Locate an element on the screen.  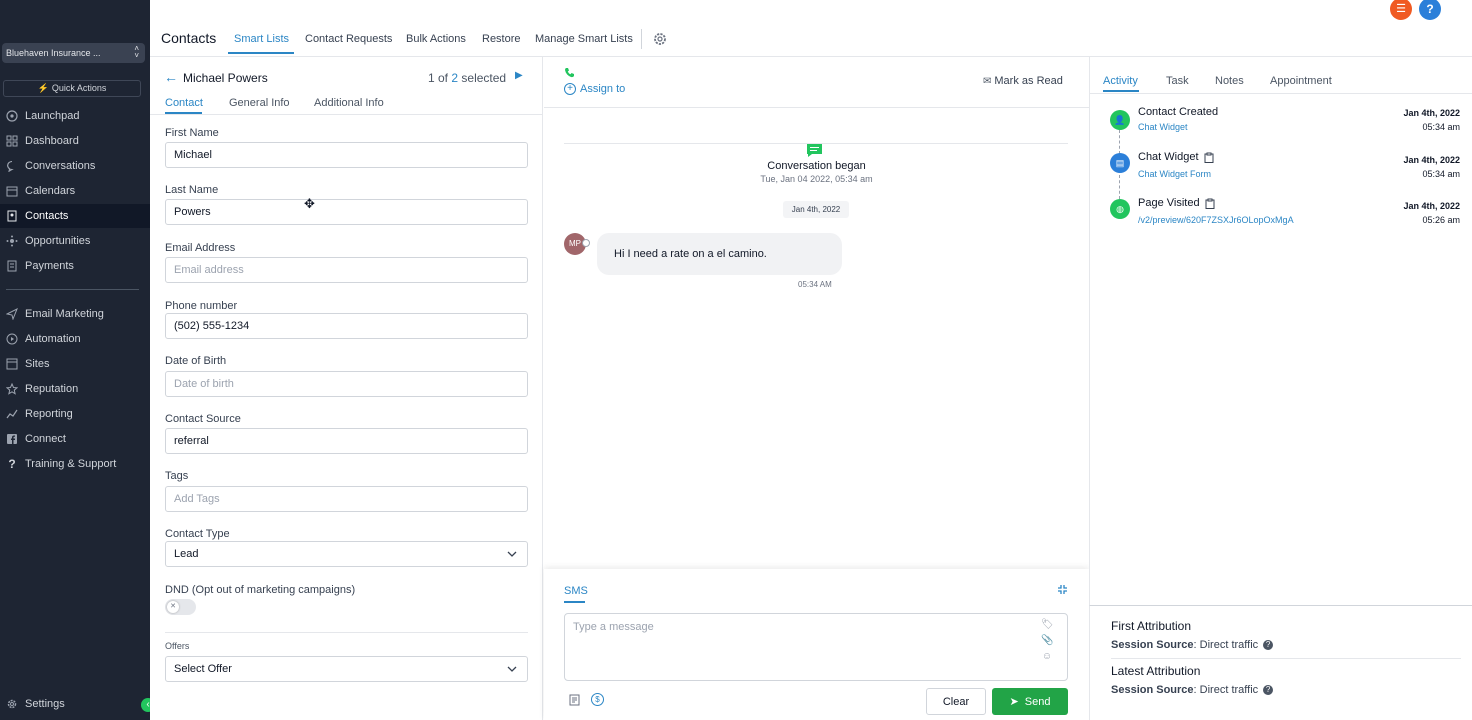
last-name-field is located at coordinates (346, 212).